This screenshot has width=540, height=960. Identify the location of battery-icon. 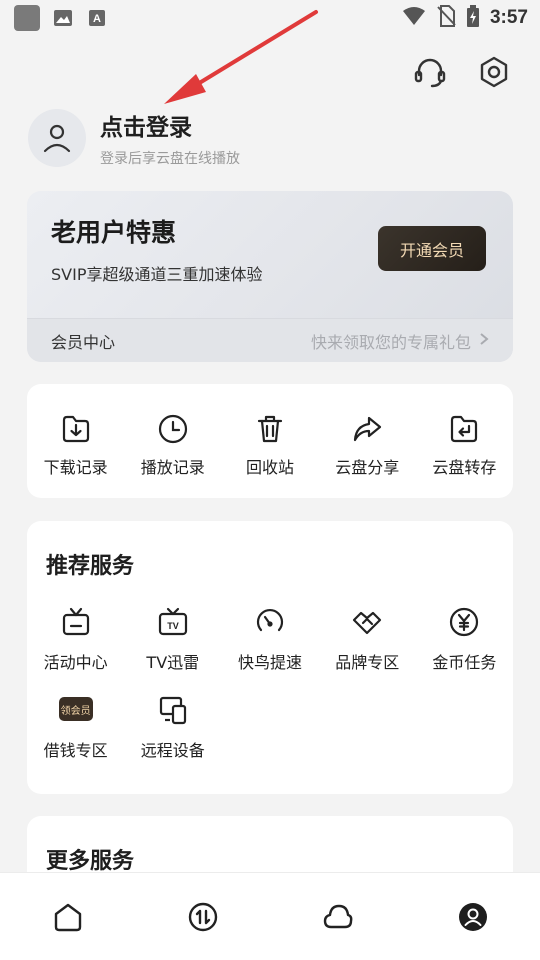
(473, 18).